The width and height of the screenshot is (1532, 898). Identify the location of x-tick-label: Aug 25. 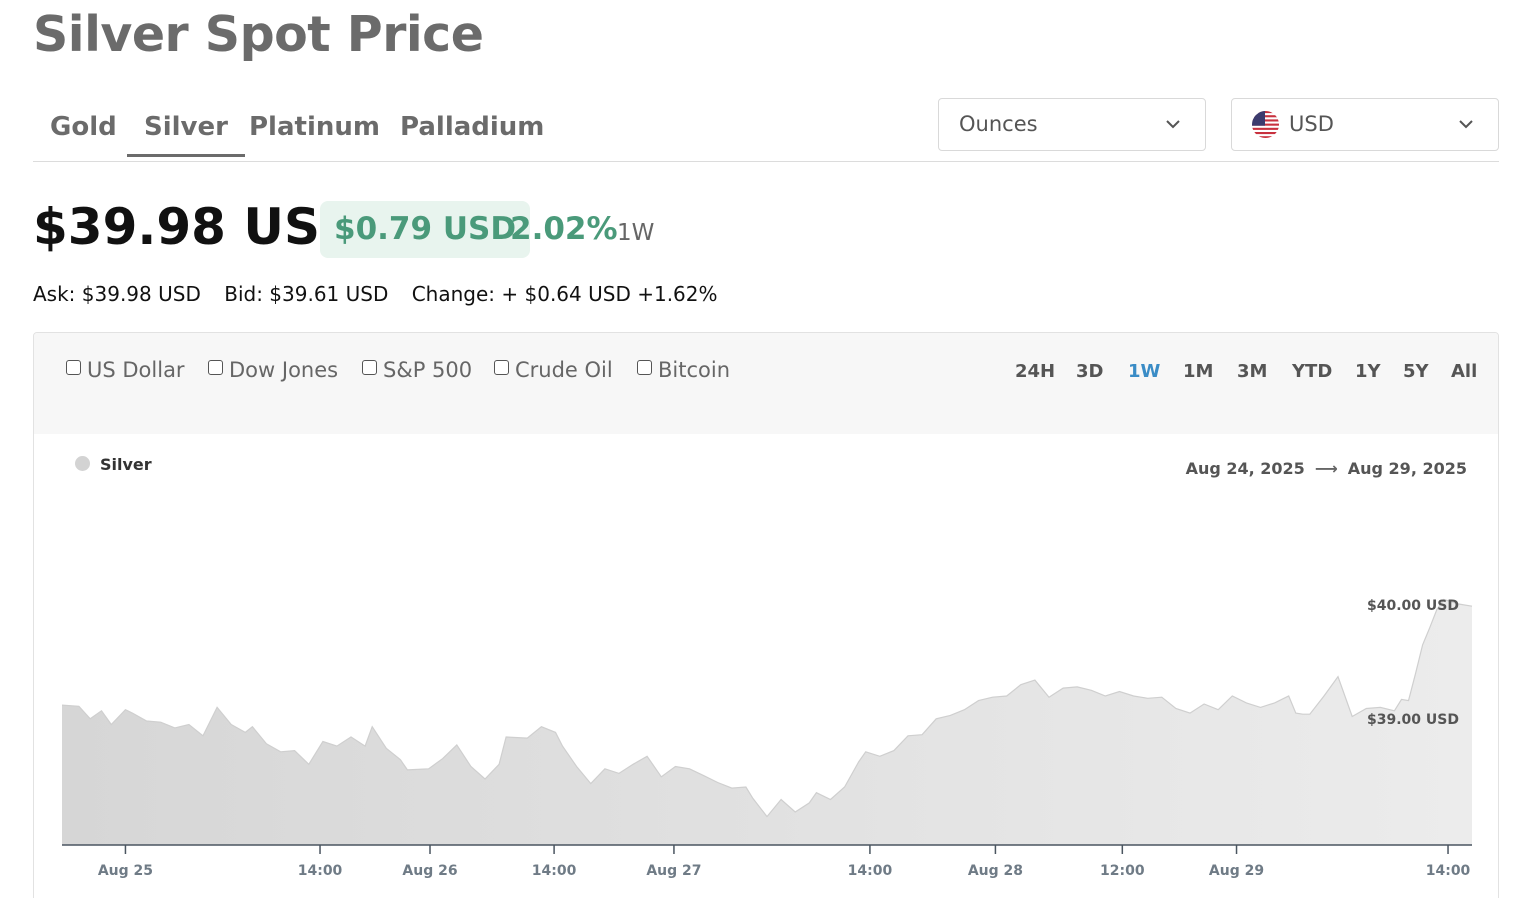
(125, 871).